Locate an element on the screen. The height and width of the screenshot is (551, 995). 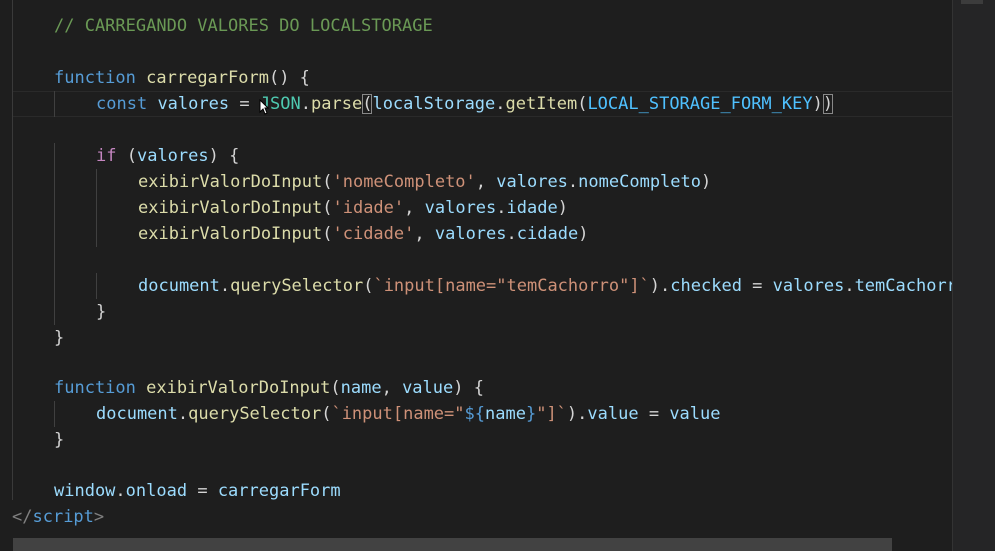
code-token: "]` is located at coordinates (551, 414).